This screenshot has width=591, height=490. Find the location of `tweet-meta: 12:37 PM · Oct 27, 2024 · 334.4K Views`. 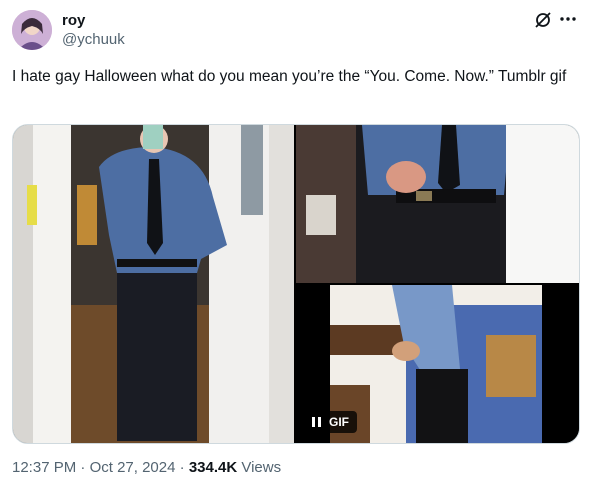

tweet-meta: 12:37 PM · Oct 27, 2024 · 334.4K Views is located at coordinates (146, 467).